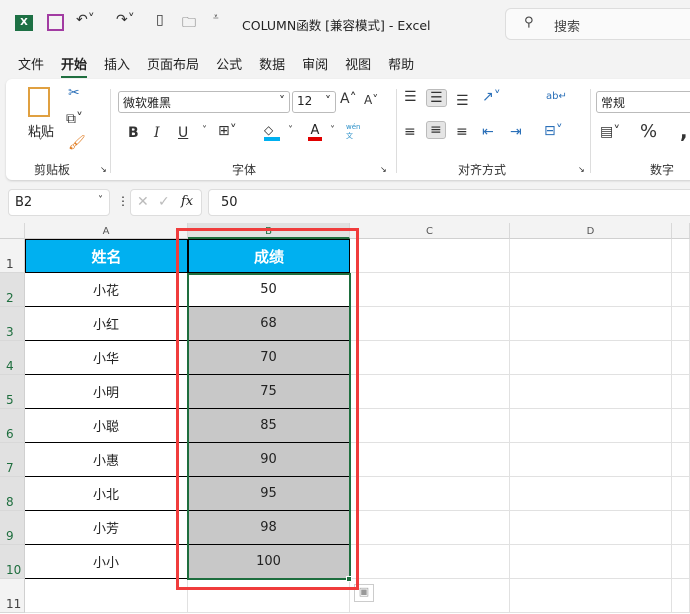  Describe the element at coordinates (133, 133) in the screenshot. I see `bold-button: B` at that location.